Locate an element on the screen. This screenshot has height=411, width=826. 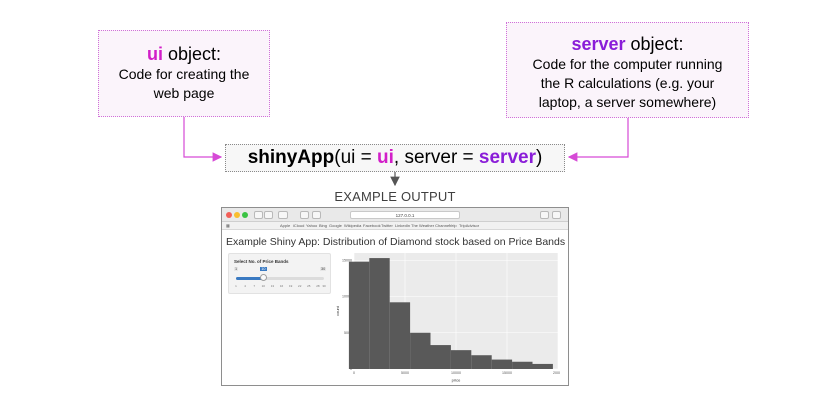
ui-box-line-2: web page is located at coordinates (184, 93).